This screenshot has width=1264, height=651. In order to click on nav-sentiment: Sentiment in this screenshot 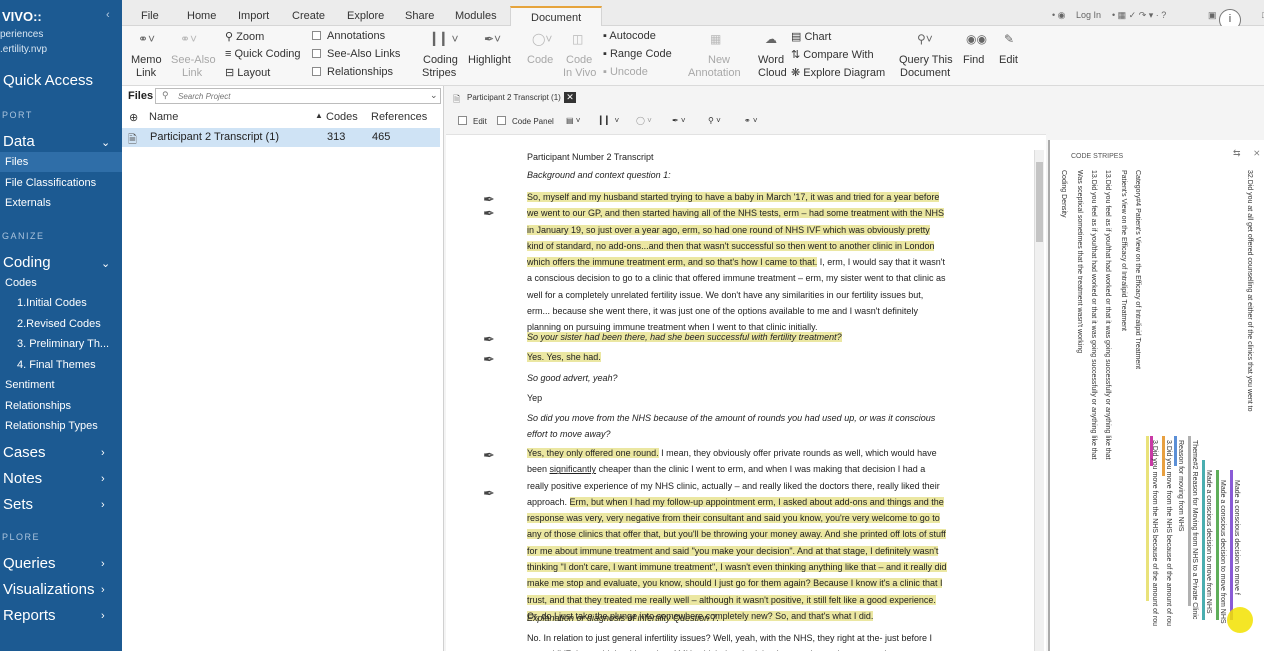, I will do `click(30, 385)`.